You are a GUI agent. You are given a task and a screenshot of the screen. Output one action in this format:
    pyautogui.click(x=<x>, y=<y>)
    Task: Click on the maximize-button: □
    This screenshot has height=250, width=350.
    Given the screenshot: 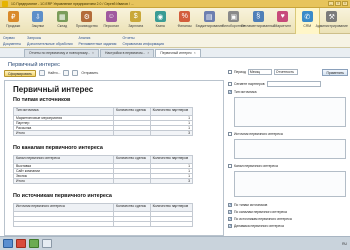 What is the action you would take?
    pyautogui.click(x=338, y=3)
    